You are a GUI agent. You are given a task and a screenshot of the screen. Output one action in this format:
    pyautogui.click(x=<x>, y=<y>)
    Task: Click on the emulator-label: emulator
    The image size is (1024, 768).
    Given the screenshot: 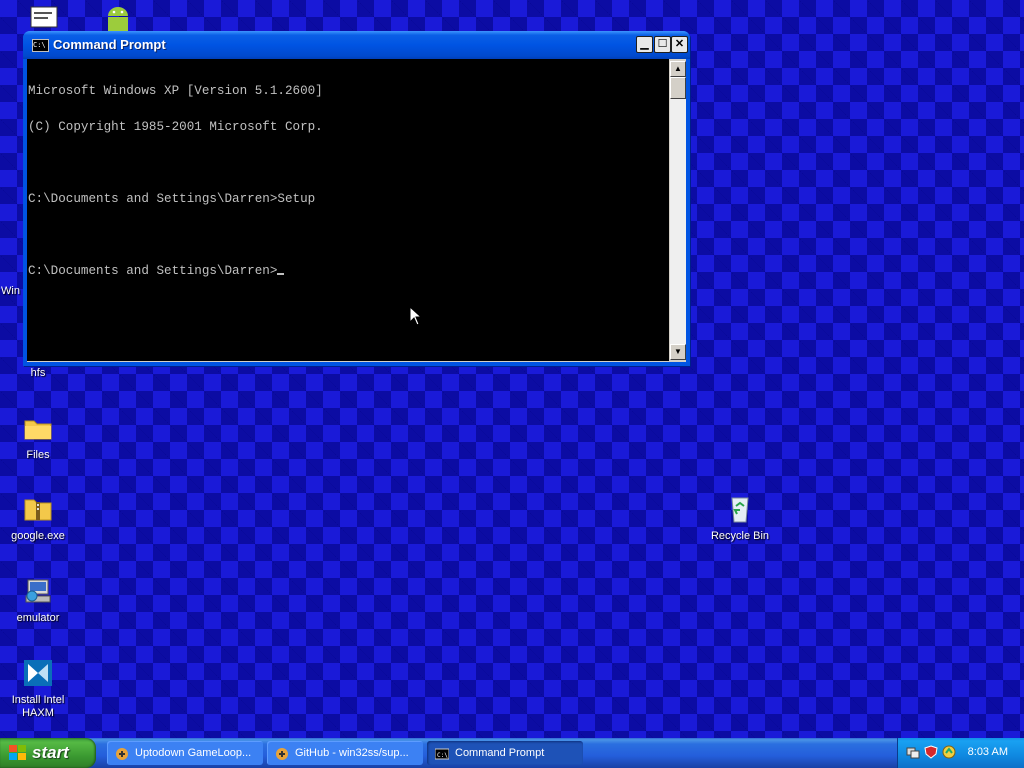 What is the action you would take?
    pyautogui.click(x=38, y=618)
    